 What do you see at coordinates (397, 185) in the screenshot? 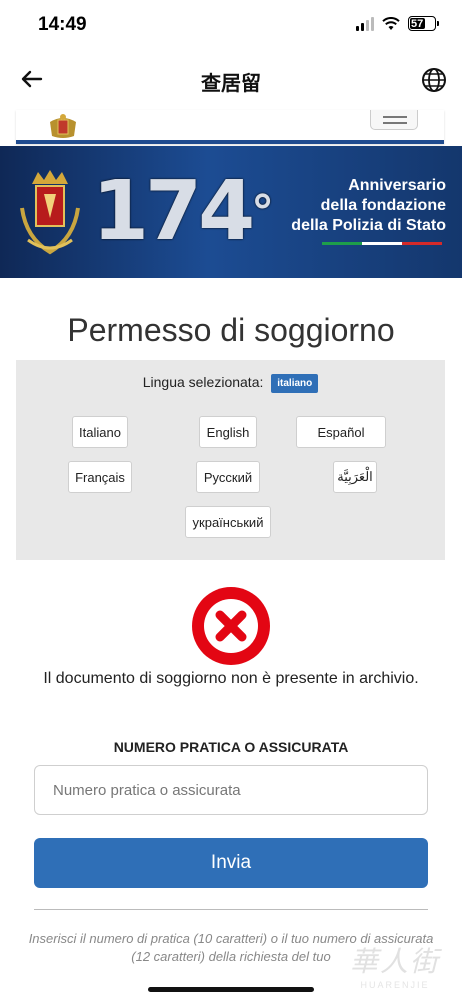
I see `banner-line-1: Anniversario` at bounding box center [397, 185].